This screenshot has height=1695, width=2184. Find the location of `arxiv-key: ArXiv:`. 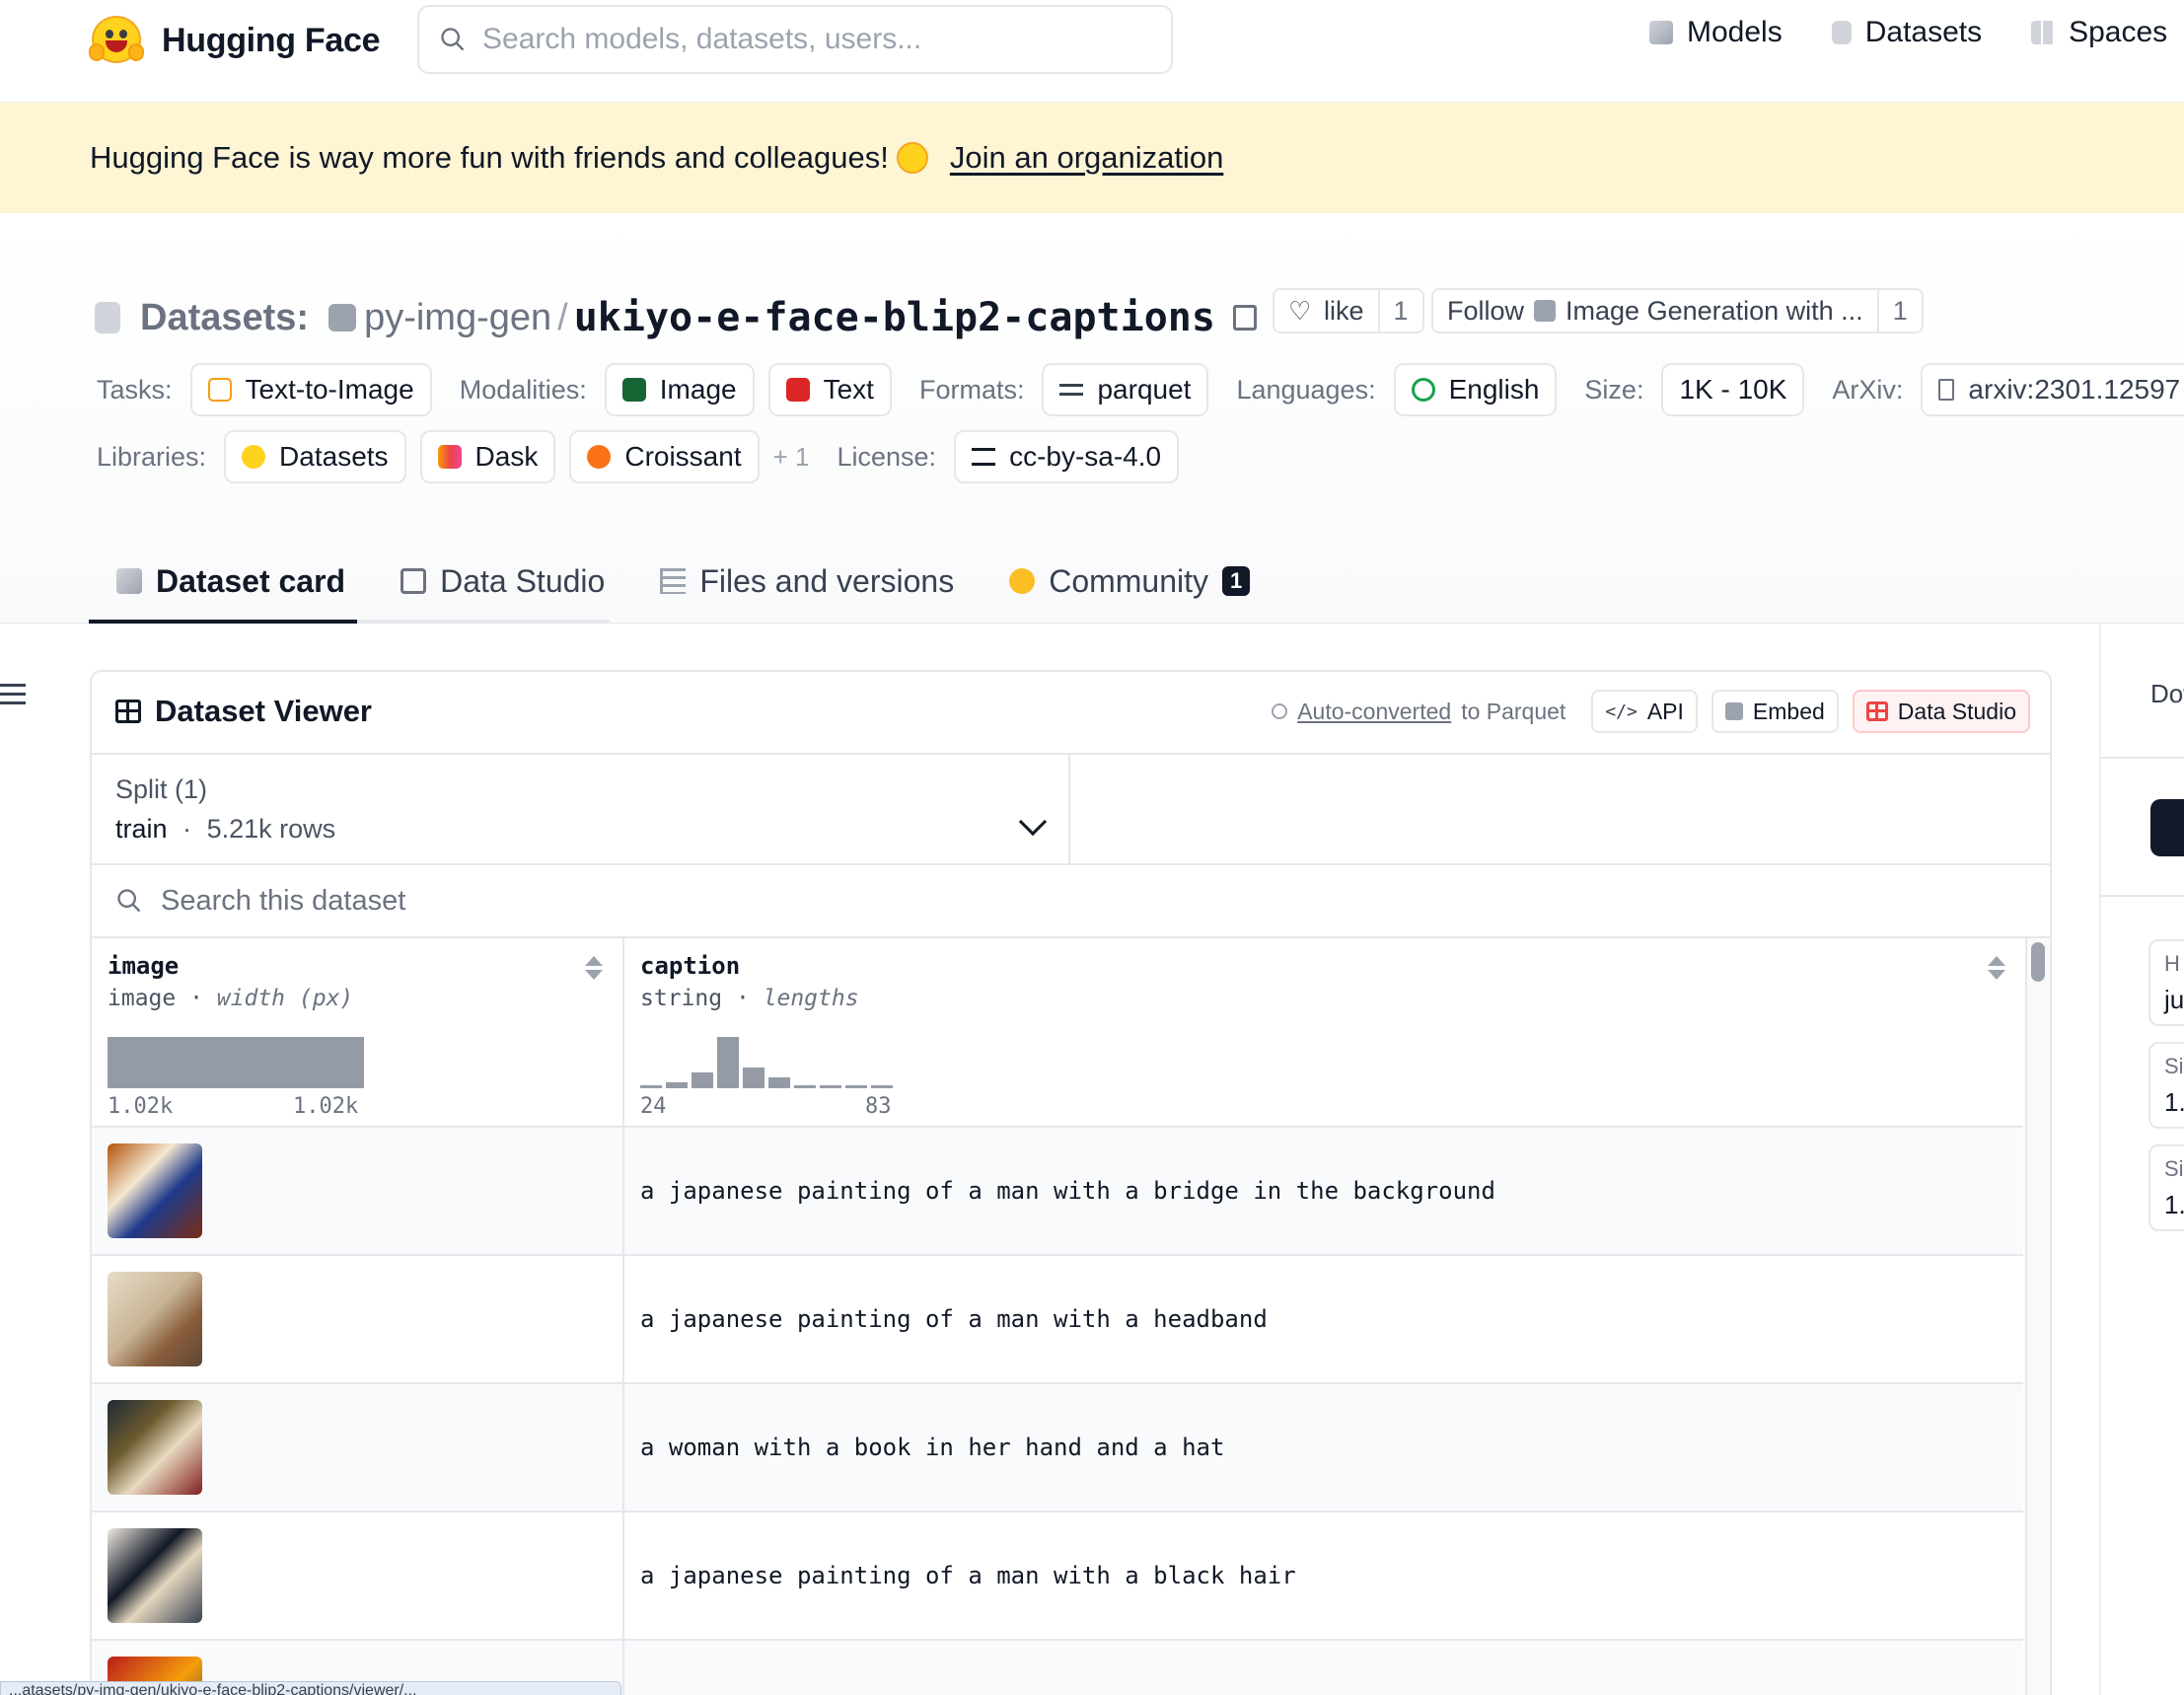

arxiv-key: ArXiv: is located at coordinates (1868, 389).